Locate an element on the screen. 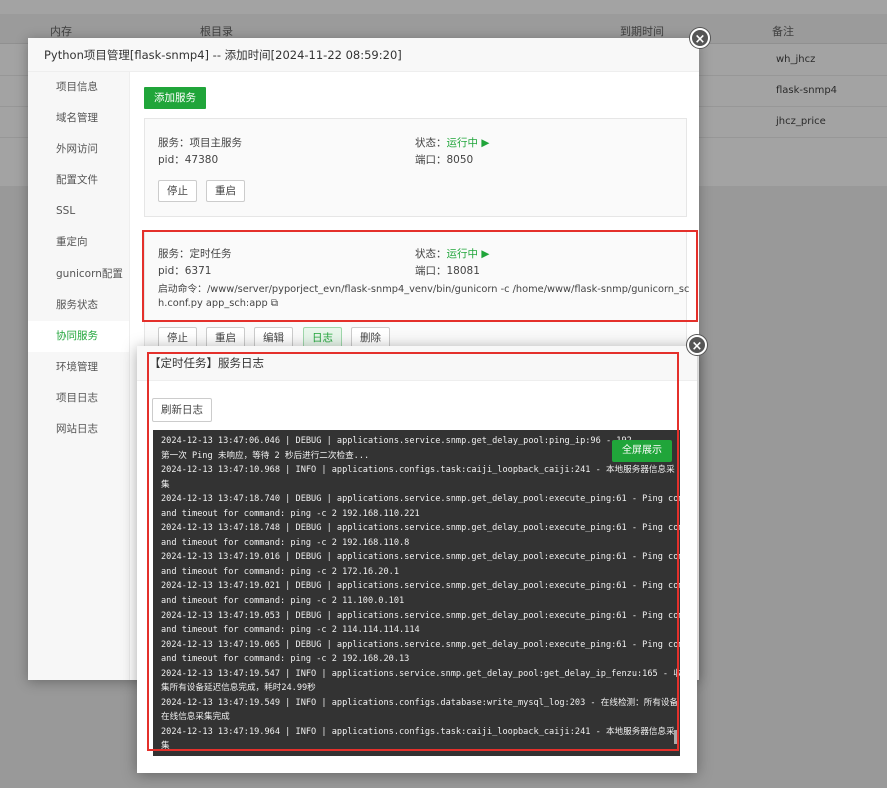  sidebar-item-external-access: 外网访问 is located at coordinates (78, 149).